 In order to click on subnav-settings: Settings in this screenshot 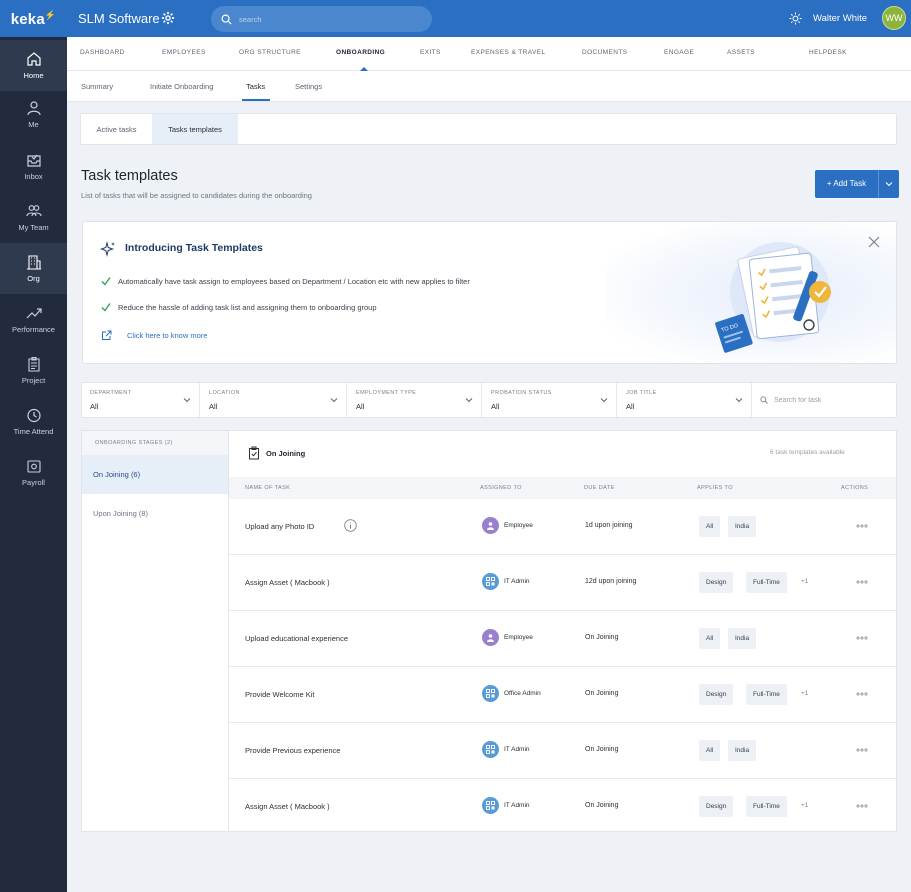, I will do `click(308, 86)`.